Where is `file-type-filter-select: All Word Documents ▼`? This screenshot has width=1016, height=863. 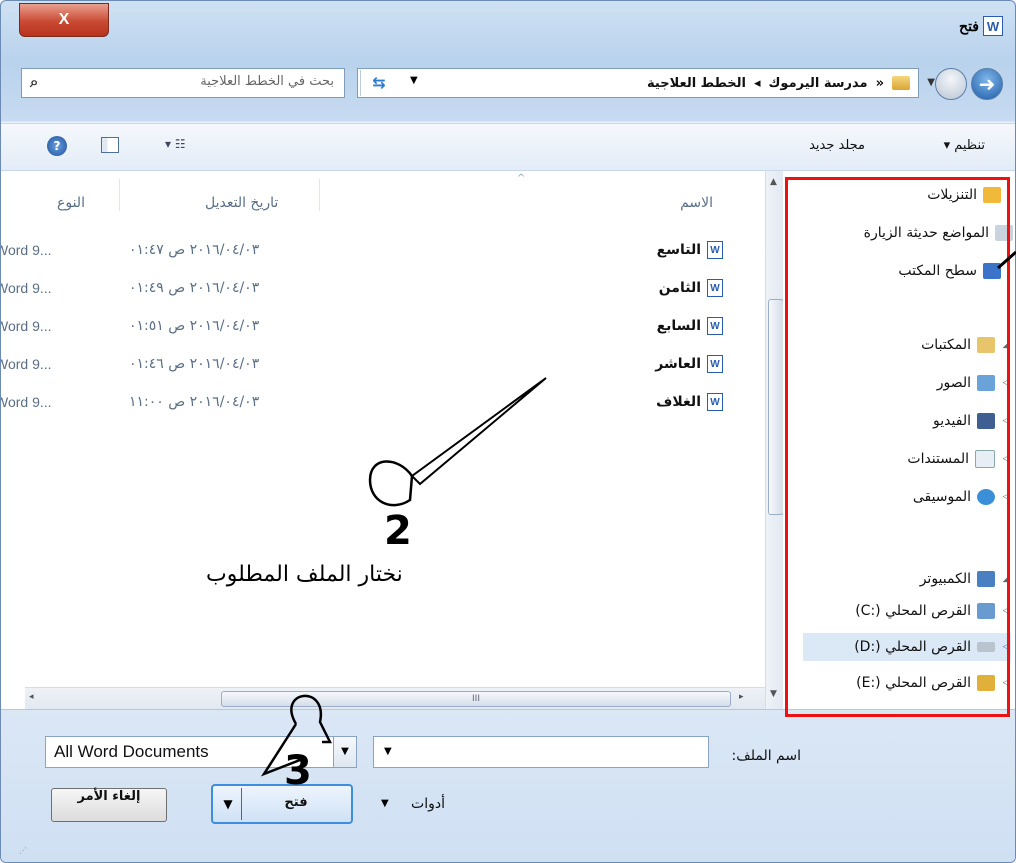 file-type-filter-select: All Word Documents ▼ is located at coordinates (201, 752).